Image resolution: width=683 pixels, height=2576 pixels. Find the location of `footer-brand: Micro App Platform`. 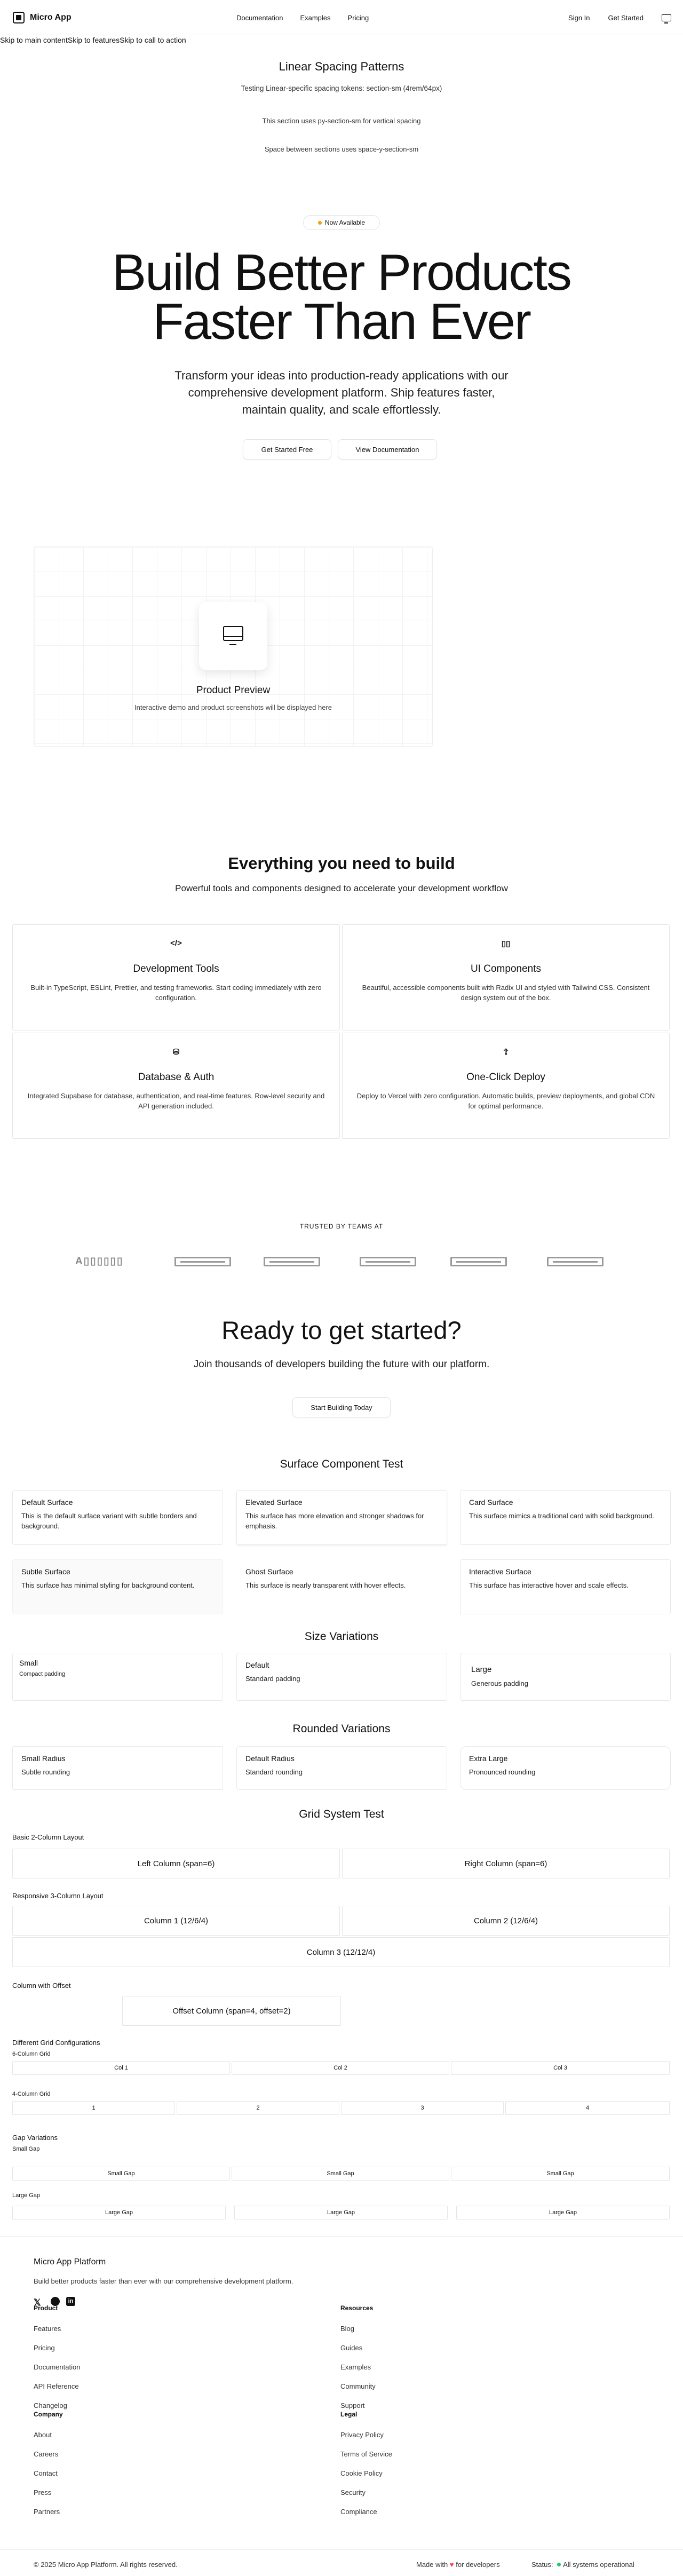

footer-brand: Micro App Platform is located at coordinates (70, 2261).